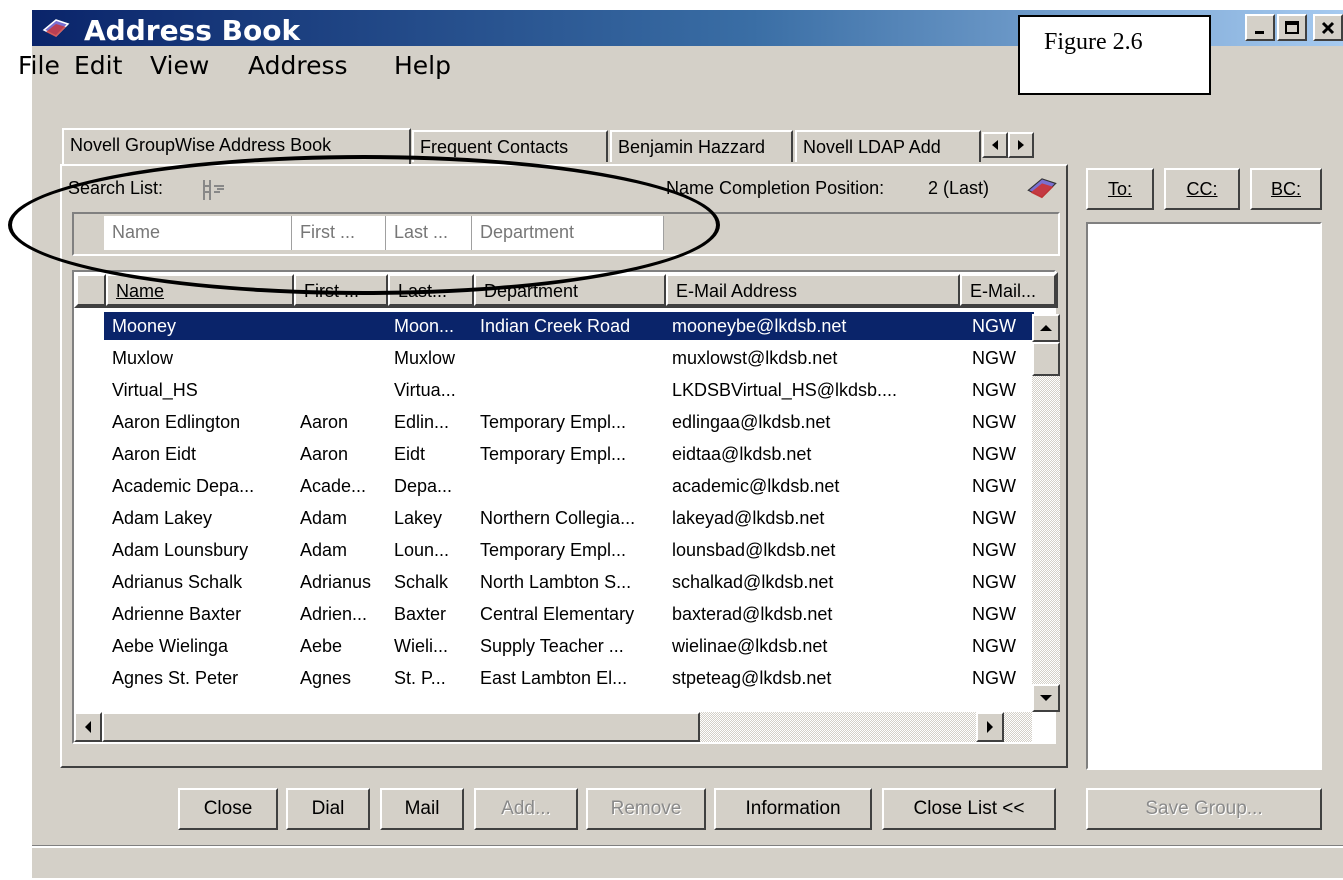 The image size is (1343, 880). What do you see at coordinates (494, 147) in the screenshot?
I see `tab-label: Frequent Contacts` at bounding box center [494, 147].